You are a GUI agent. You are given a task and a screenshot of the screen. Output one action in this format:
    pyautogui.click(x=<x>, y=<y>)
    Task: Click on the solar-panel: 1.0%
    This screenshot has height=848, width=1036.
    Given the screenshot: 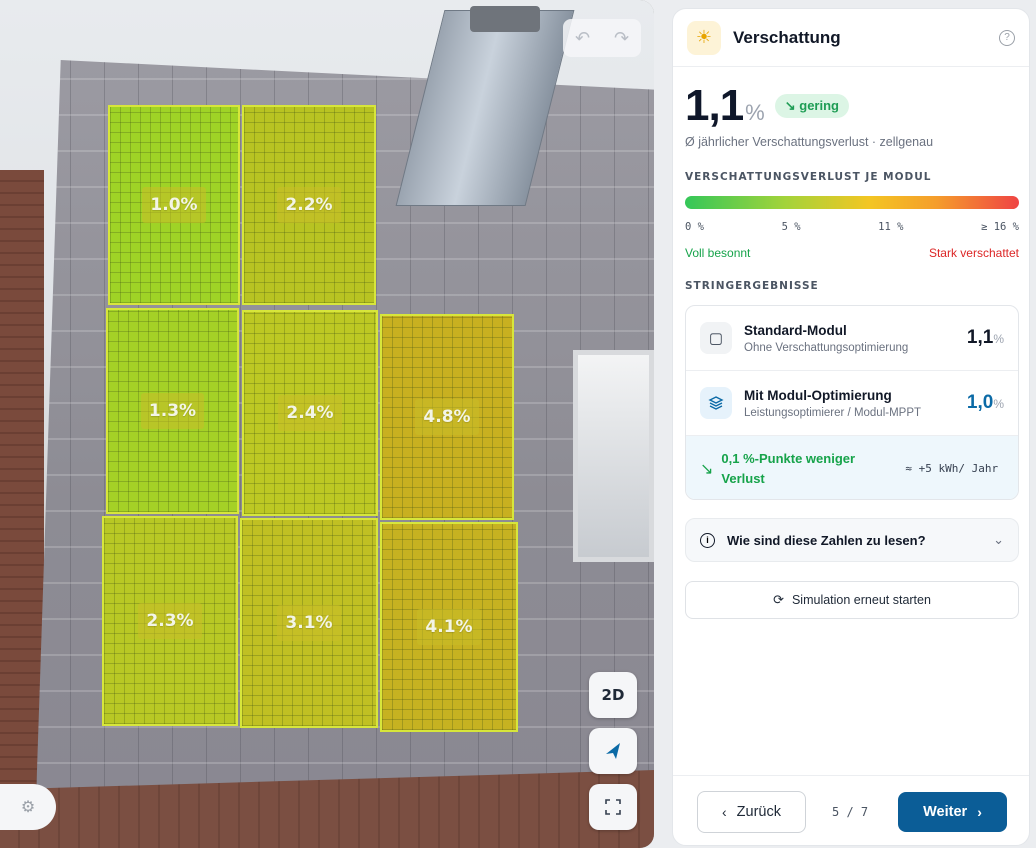 What is the action you would take?
    pyautogui.click(x=174, y=205)
    